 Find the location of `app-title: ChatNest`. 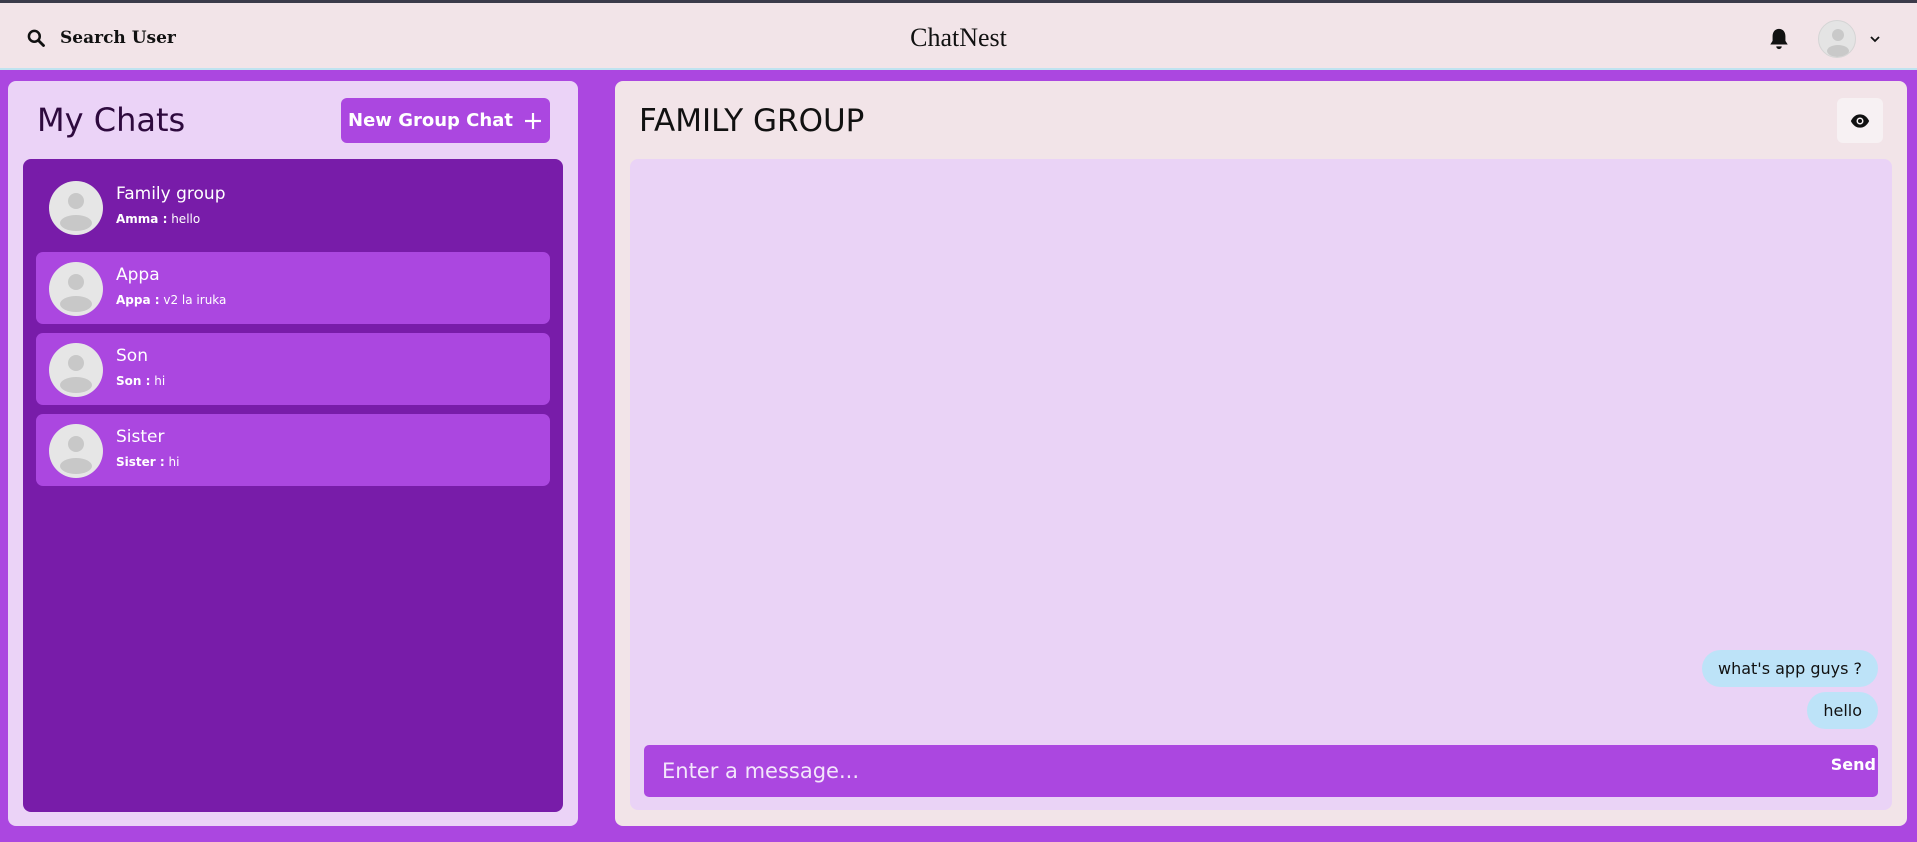

app-title: ChatNest is located at coordinates (958, 37).